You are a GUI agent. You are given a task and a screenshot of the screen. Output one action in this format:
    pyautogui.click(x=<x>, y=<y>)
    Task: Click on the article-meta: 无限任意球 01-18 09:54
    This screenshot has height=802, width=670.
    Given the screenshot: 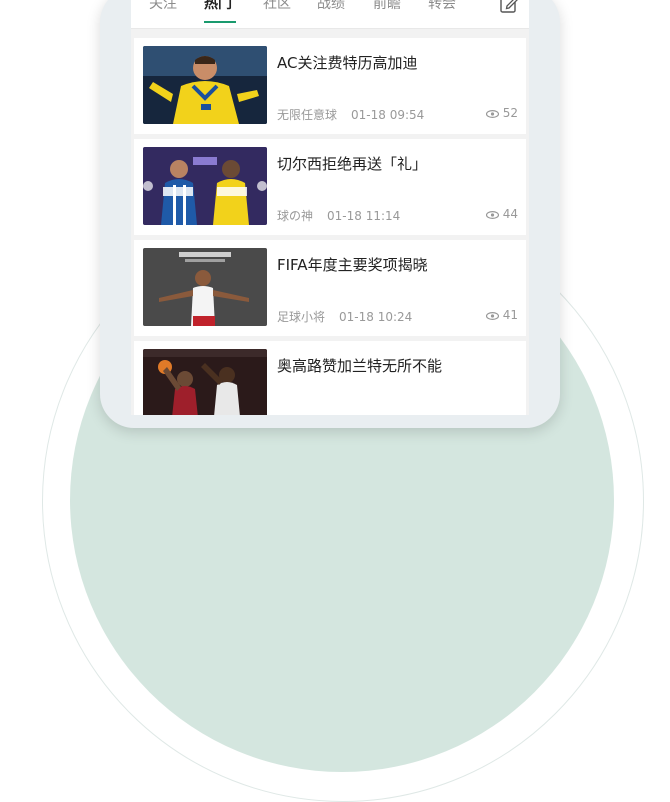 What is the action you would take?
    pyautogui.click(x=350, y=114)
    